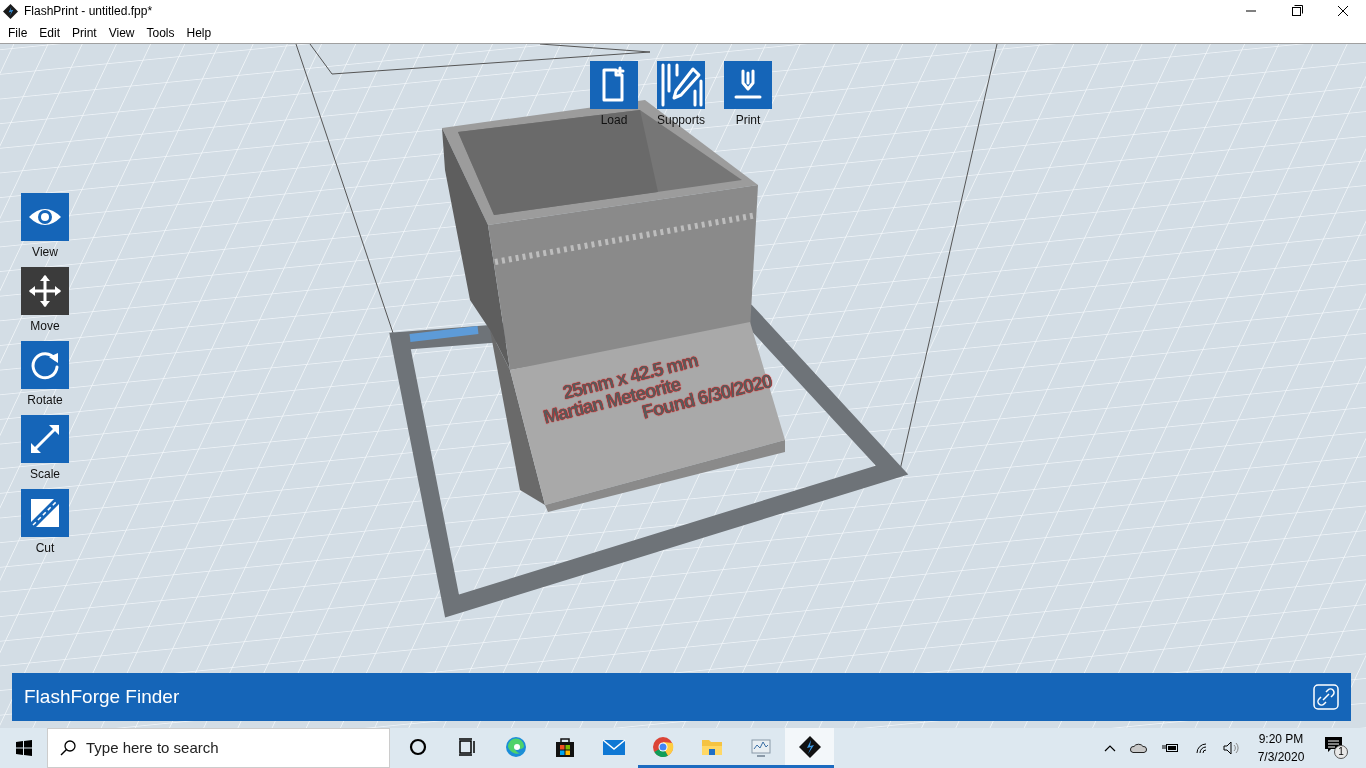 The width and height of the screenshot is (1366, 768). What do you see at coordinates (1110, 748) in the screenshot?
I see `chevron-up-icon` at bounding box center [1110, 748].